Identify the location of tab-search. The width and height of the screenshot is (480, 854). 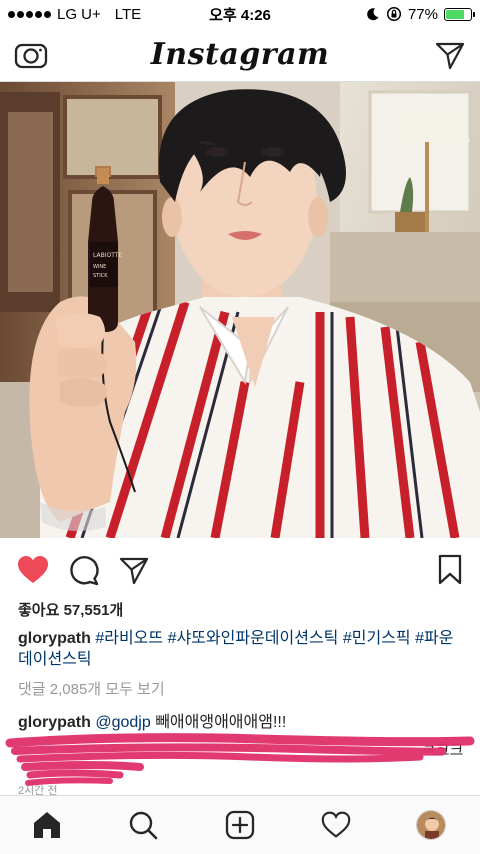
(143, 827).